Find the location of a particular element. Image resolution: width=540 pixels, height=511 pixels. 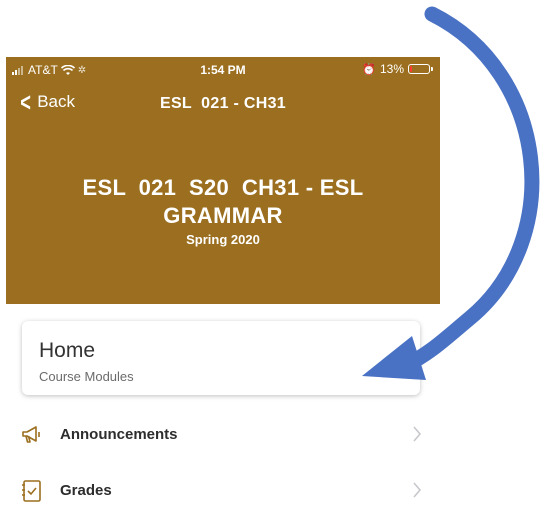

menu-item-grades: Grades is located at coordinates (225, 491).